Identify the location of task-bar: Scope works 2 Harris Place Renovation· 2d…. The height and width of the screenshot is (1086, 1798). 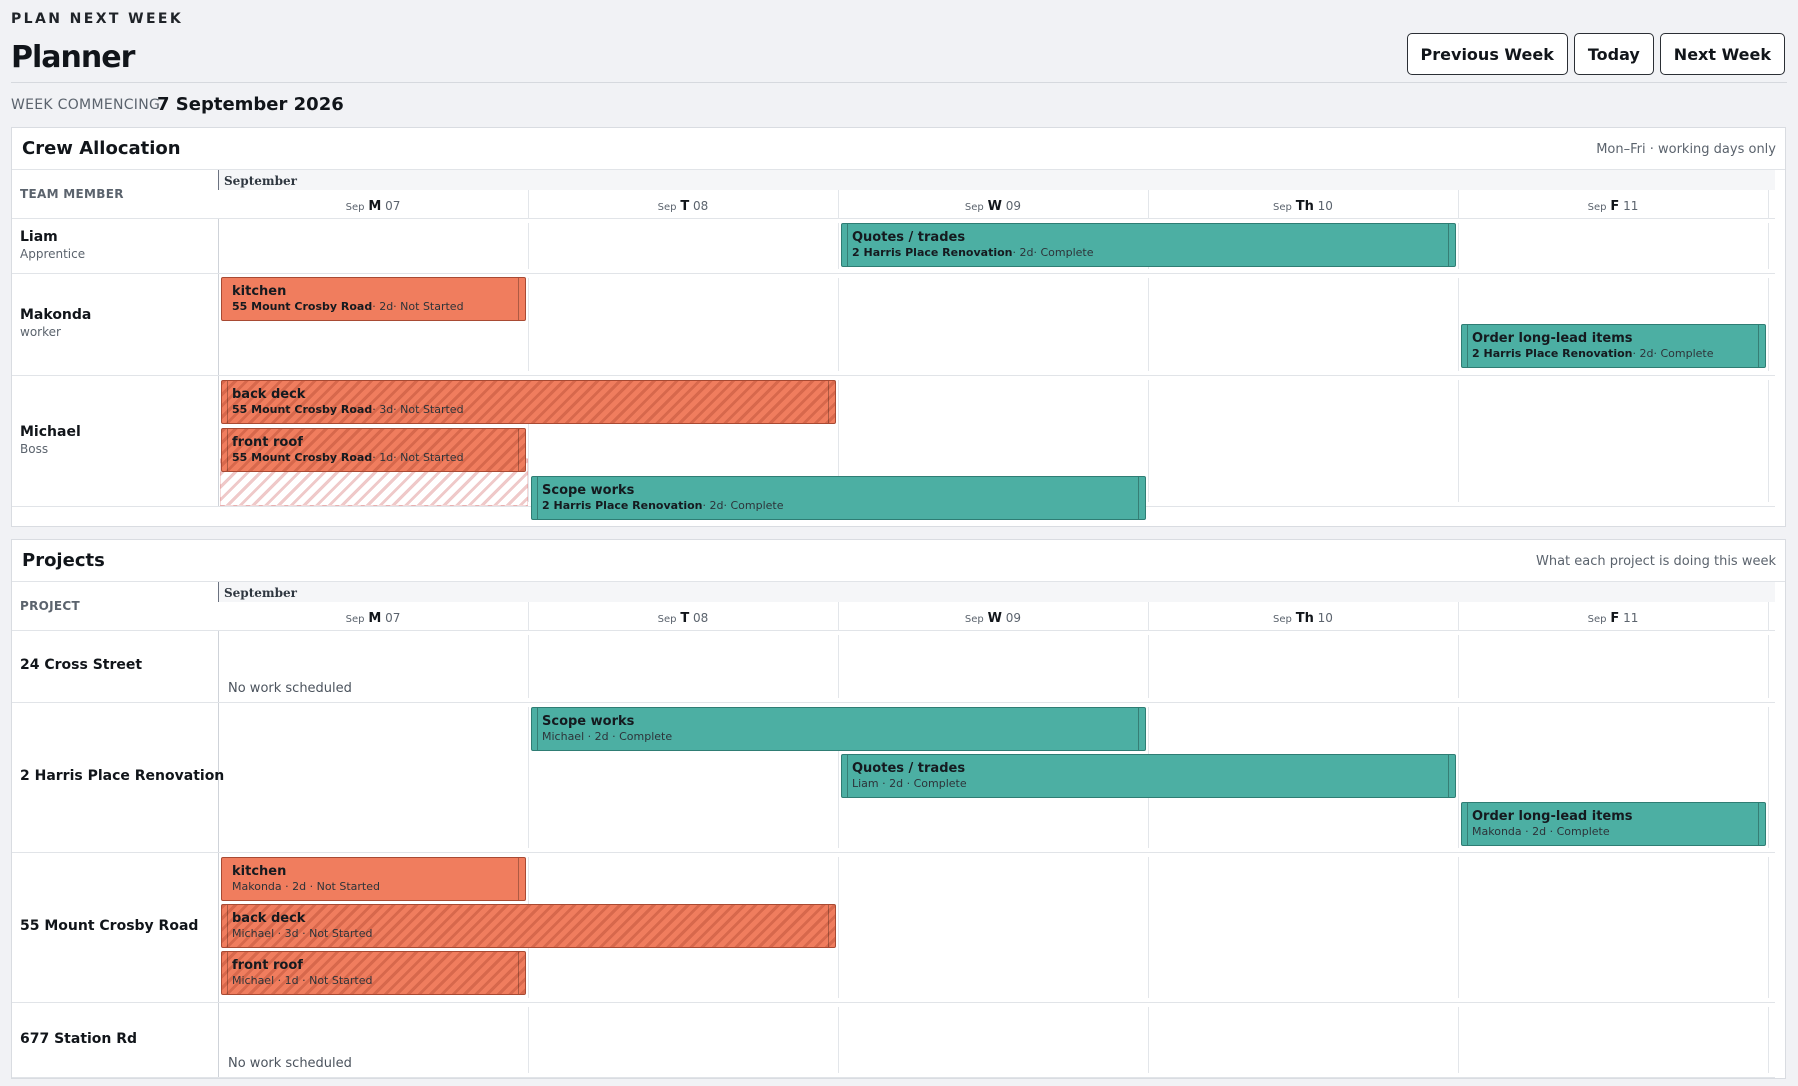
(838, 498).